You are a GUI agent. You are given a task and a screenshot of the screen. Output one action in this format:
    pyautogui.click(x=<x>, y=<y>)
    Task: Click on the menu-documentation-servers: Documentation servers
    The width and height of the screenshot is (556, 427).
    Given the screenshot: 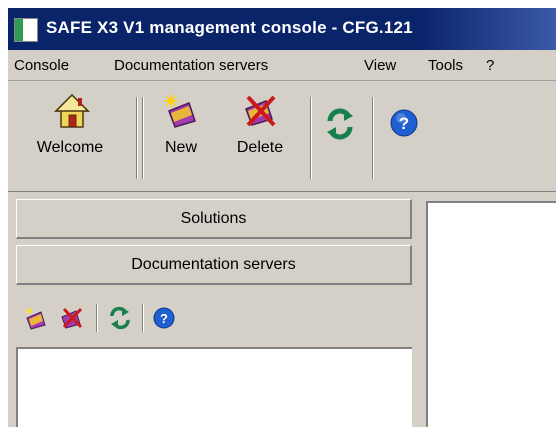 What is the action you would take?
    pyautogui.click(x=191, y=65)
    